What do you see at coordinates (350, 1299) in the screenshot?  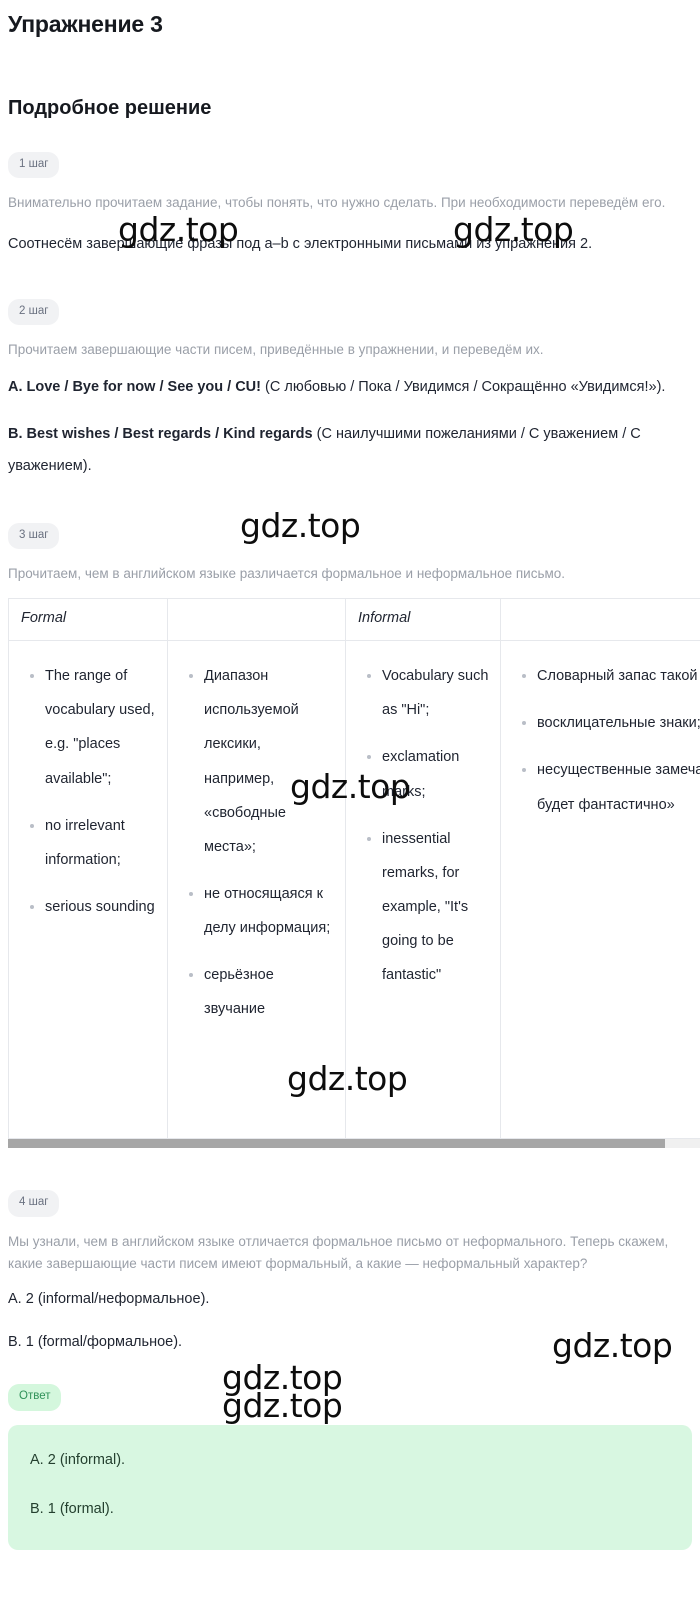 I see `step-4-result-a: A. 2 (informal/неформальное).` at bounding box center [350, 1299].